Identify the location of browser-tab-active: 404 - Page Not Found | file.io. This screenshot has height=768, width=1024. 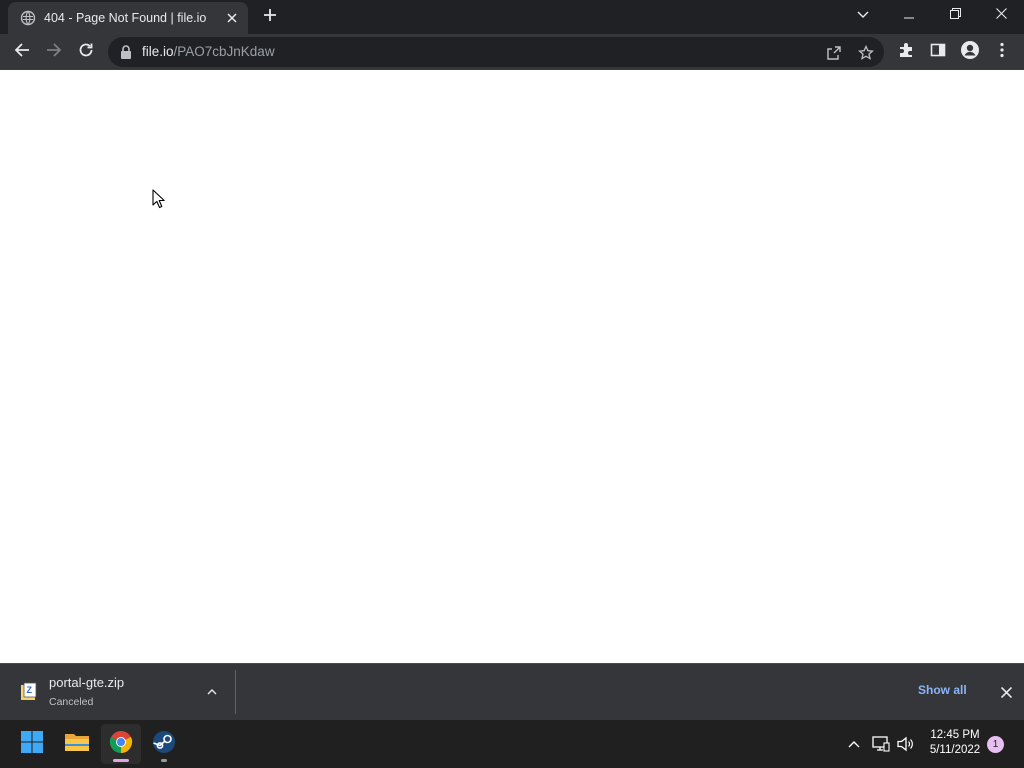
(128, 18).